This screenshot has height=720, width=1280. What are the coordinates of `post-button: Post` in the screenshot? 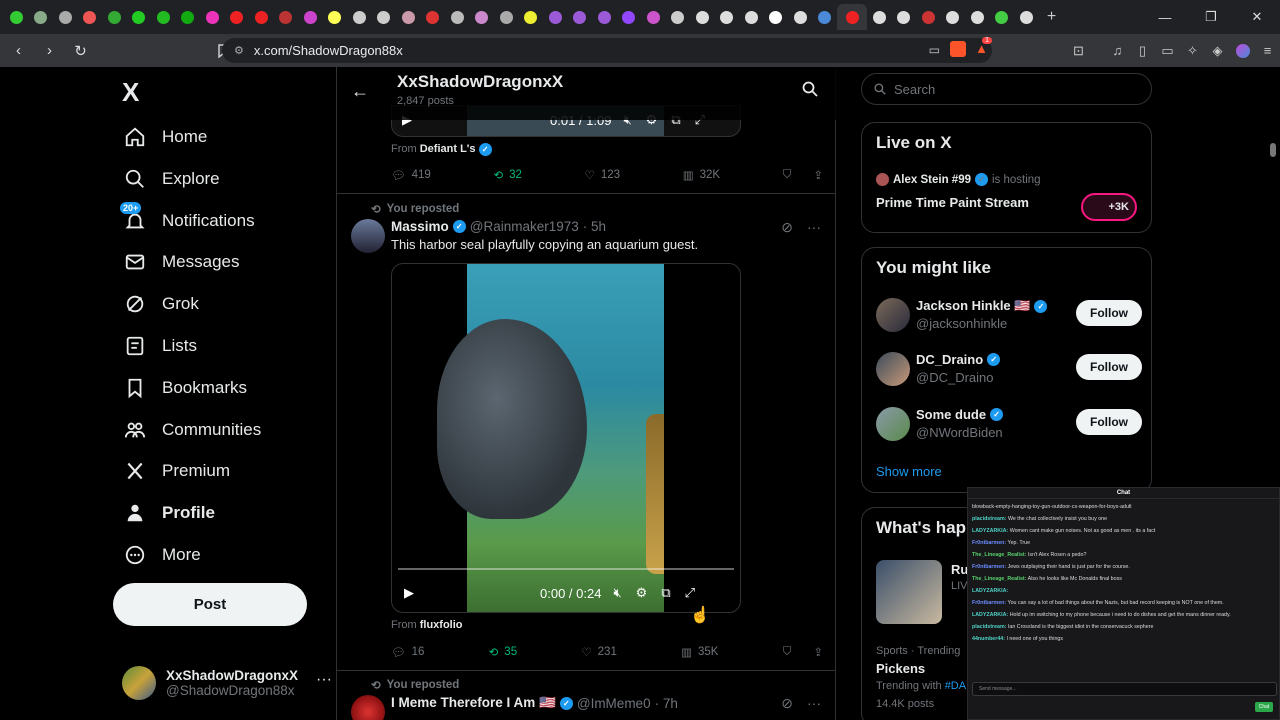 It's located at (210, 604).